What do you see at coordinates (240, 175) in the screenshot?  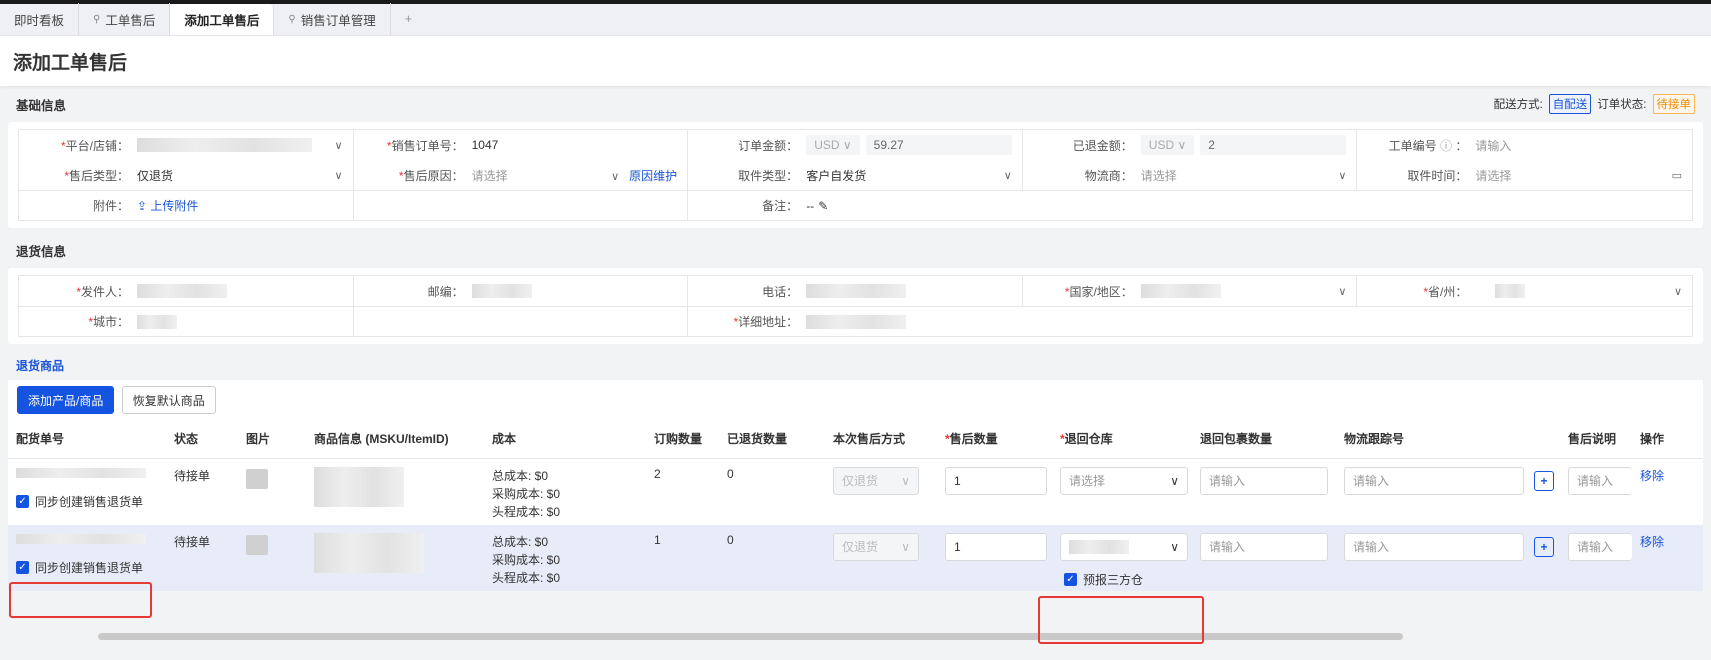 I see `aftersales-type-select: 仅退货 ∨` at bounding box center [240, 175].